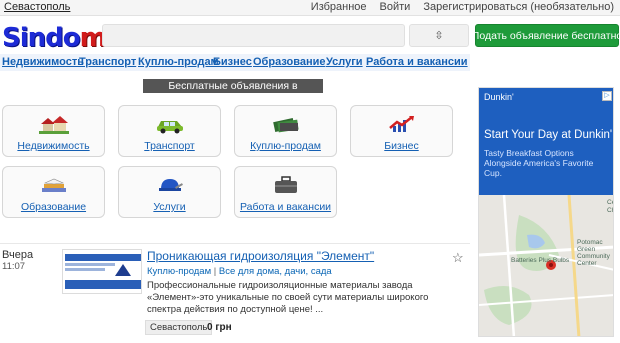 Image resolution: width=620 pixels, height=343 pixels. What do you see at coordinates (546, 35) in the screenshot?
I see `post-ad-button: Подать объявление бесплатно` at bounding box center [546, 35].